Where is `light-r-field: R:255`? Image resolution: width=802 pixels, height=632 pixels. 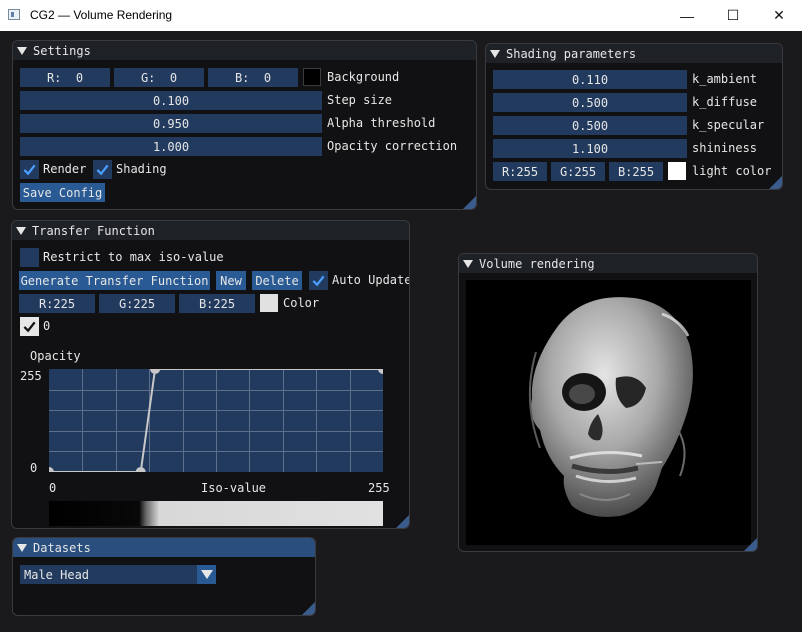 light-r-field: R:255 is located at coordinates (520, 171).